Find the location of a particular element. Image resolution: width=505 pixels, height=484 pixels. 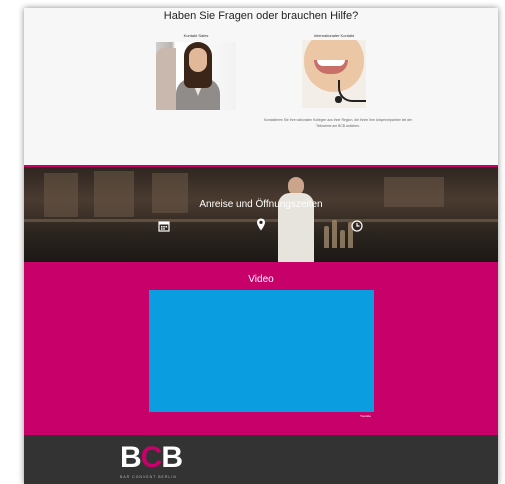

footer: BCB BAR CONVENT BERLIN is located at coordinates (261, 459).